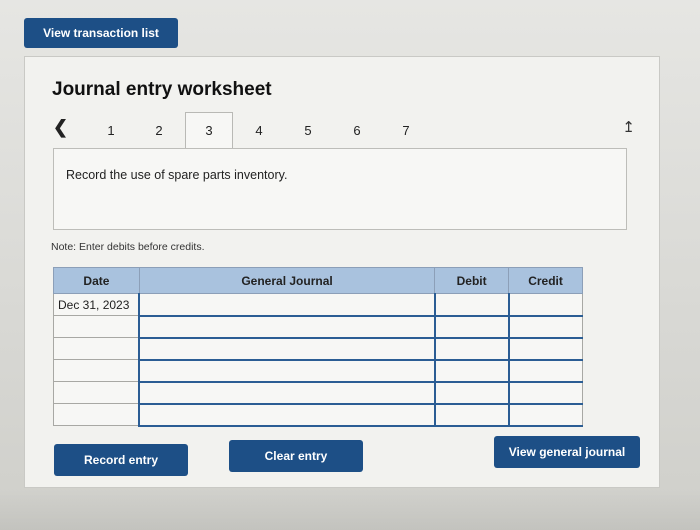 Image resolution: width=700 pixels, height=530 pixels. I want to click on transaction-description: Record the use of spare parts inventory., so click(177, 175).